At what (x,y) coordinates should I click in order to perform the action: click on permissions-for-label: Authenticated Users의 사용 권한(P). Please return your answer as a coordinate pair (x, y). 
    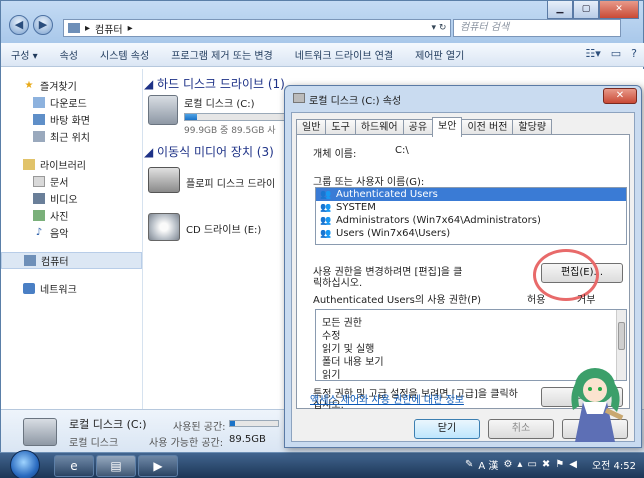
    Looking at the image, I should click on (397, 300).